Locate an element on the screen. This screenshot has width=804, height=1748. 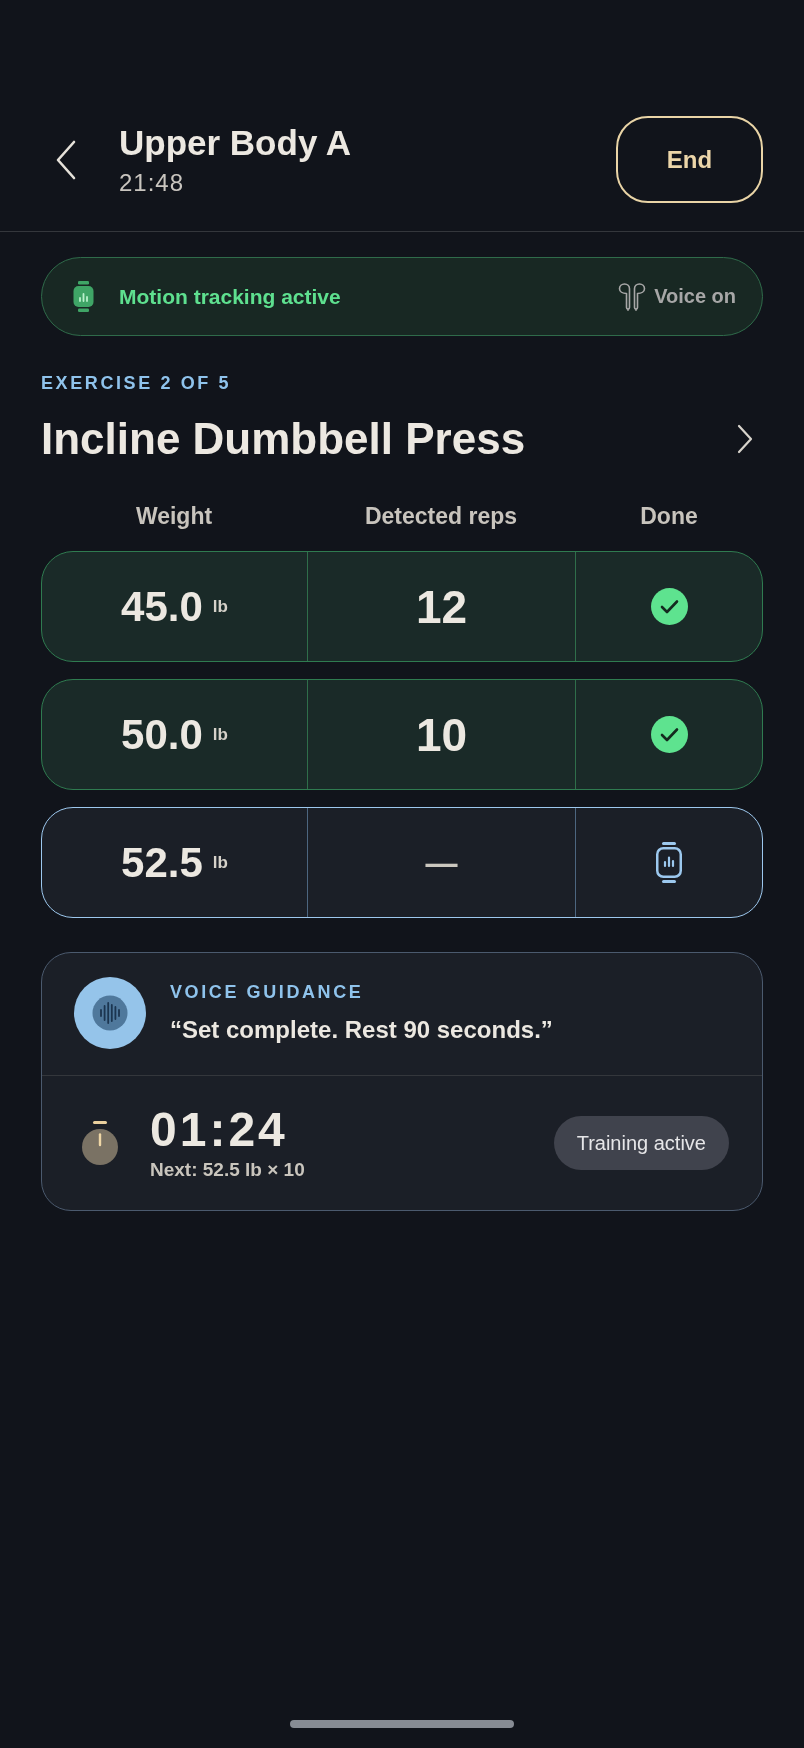
reps-value: 10 is located at coordinates (441, 734).